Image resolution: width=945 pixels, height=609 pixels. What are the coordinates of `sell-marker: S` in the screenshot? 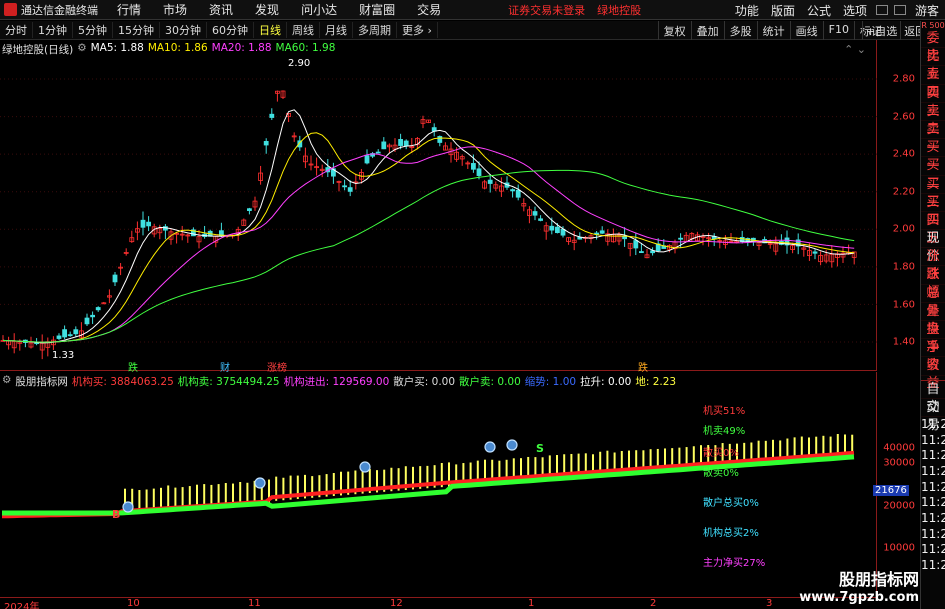 It's located at (540, 448).